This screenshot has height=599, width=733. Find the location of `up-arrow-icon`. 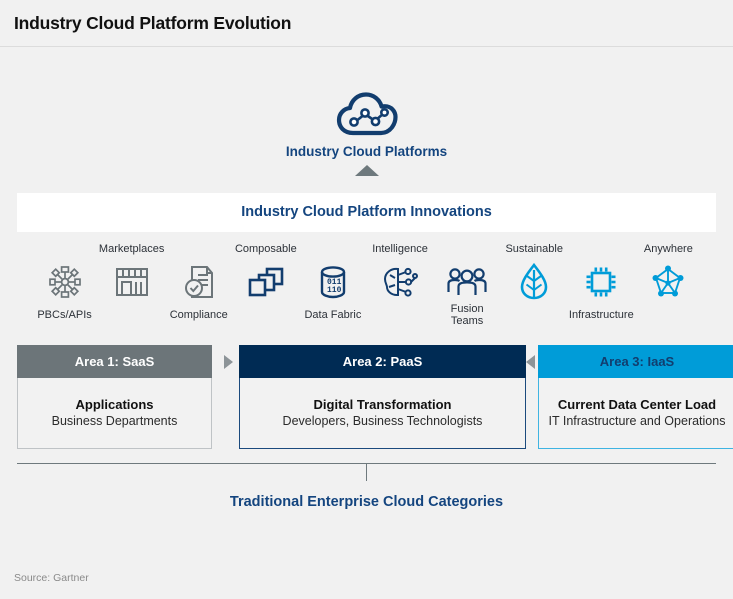

up-arrow-icon is located at coordinates (366, 170).